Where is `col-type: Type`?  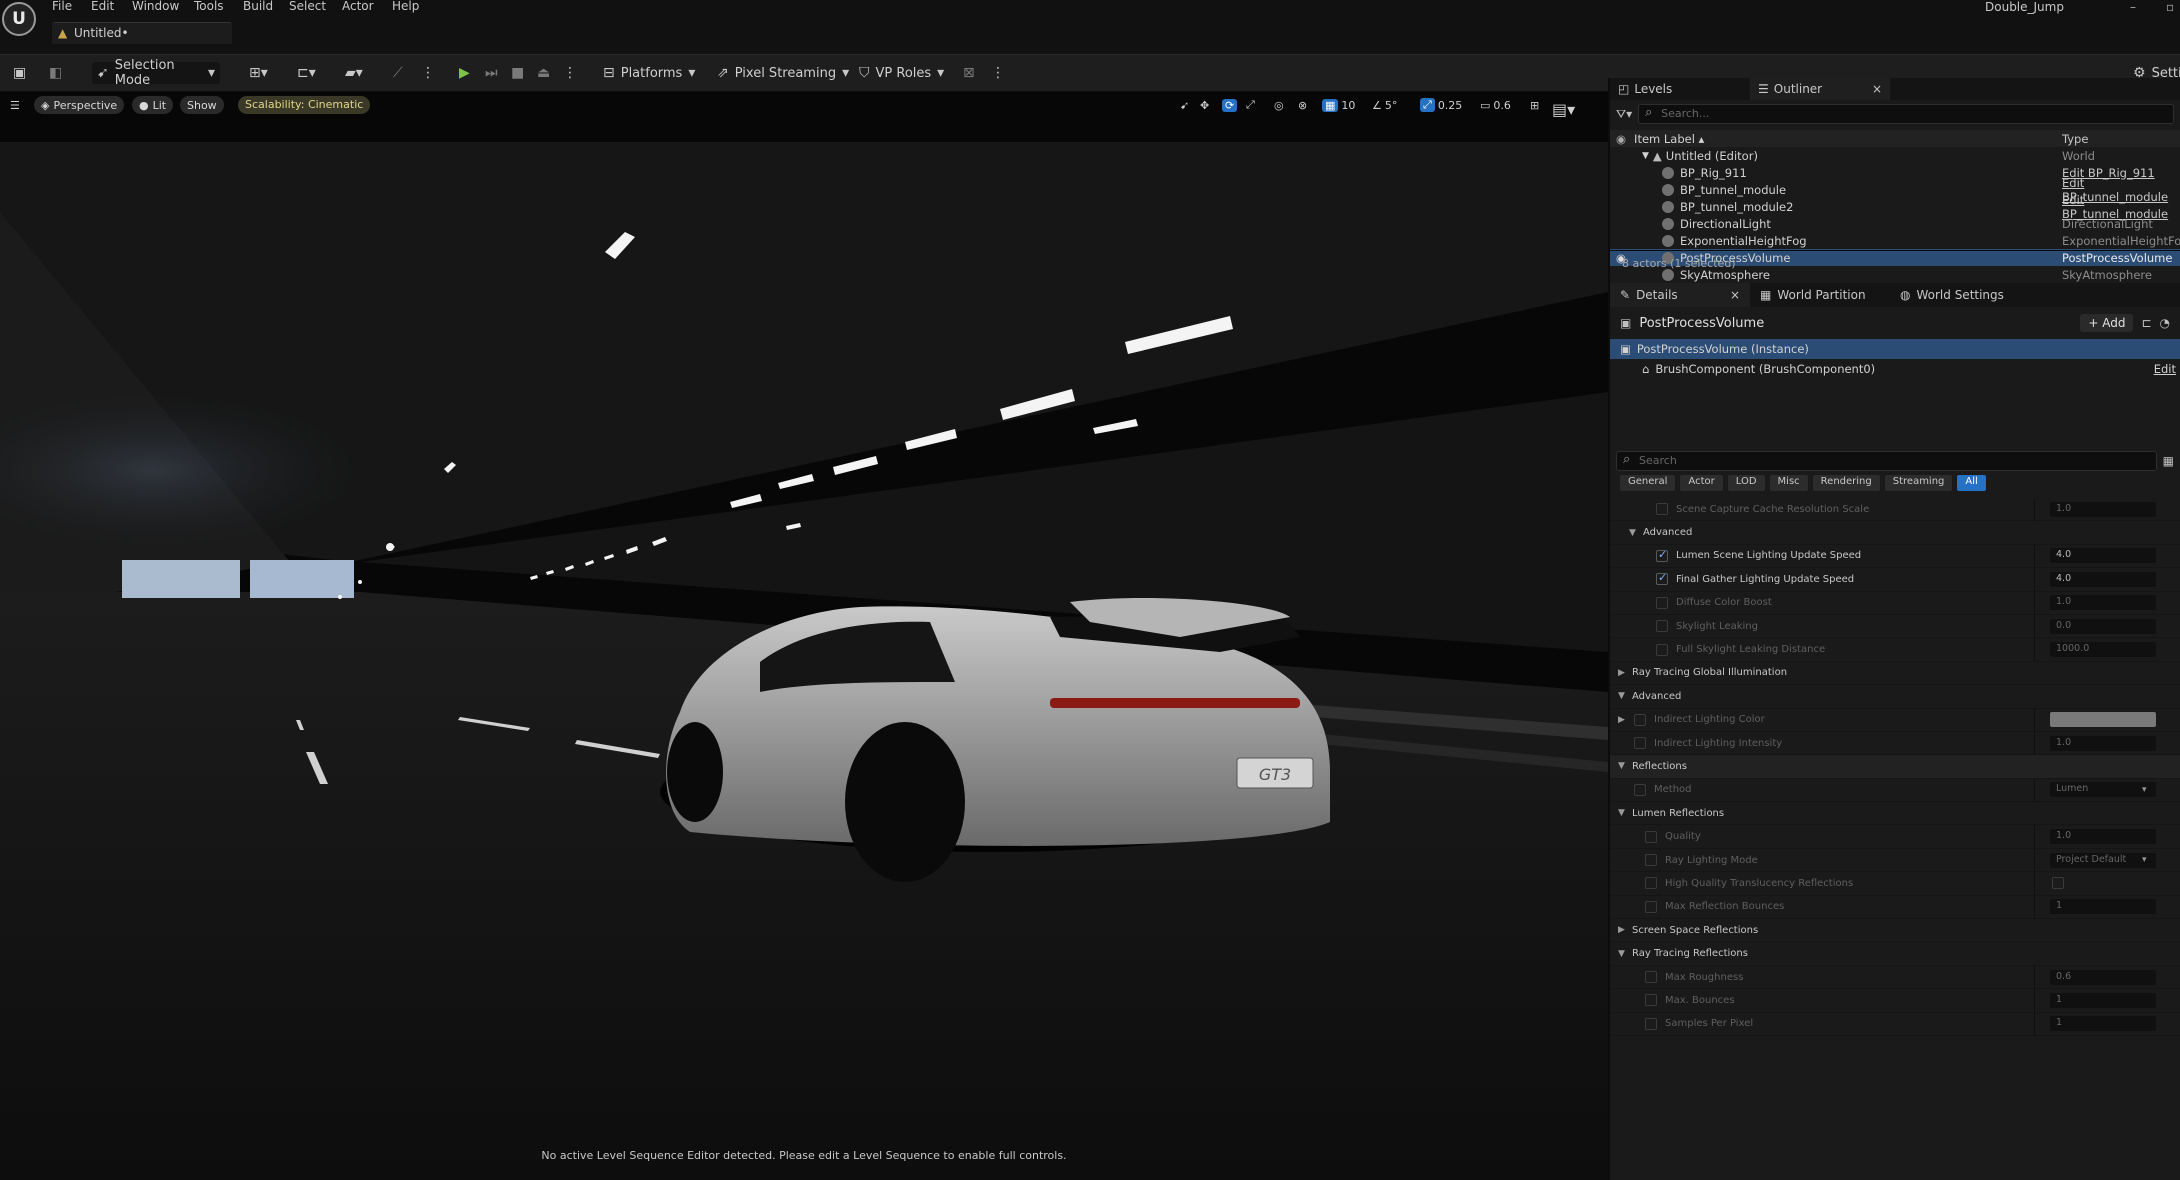 col-type: Type is located at coordinates (2075, 139).